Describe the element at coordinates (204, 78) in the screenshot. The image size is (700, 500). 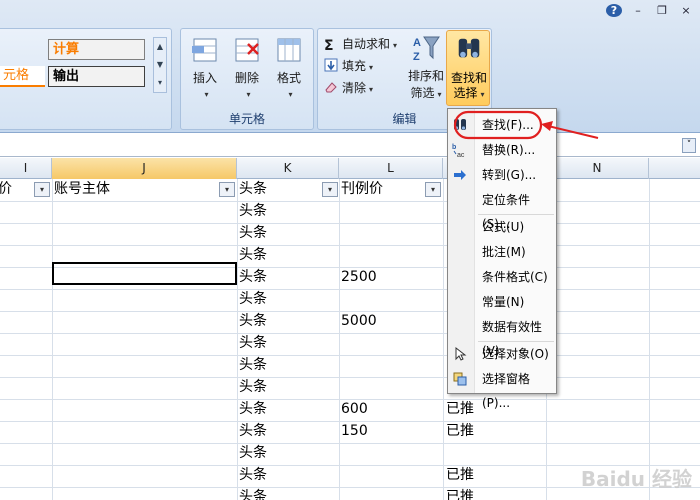
I see `insert-label: 插入` at that location.